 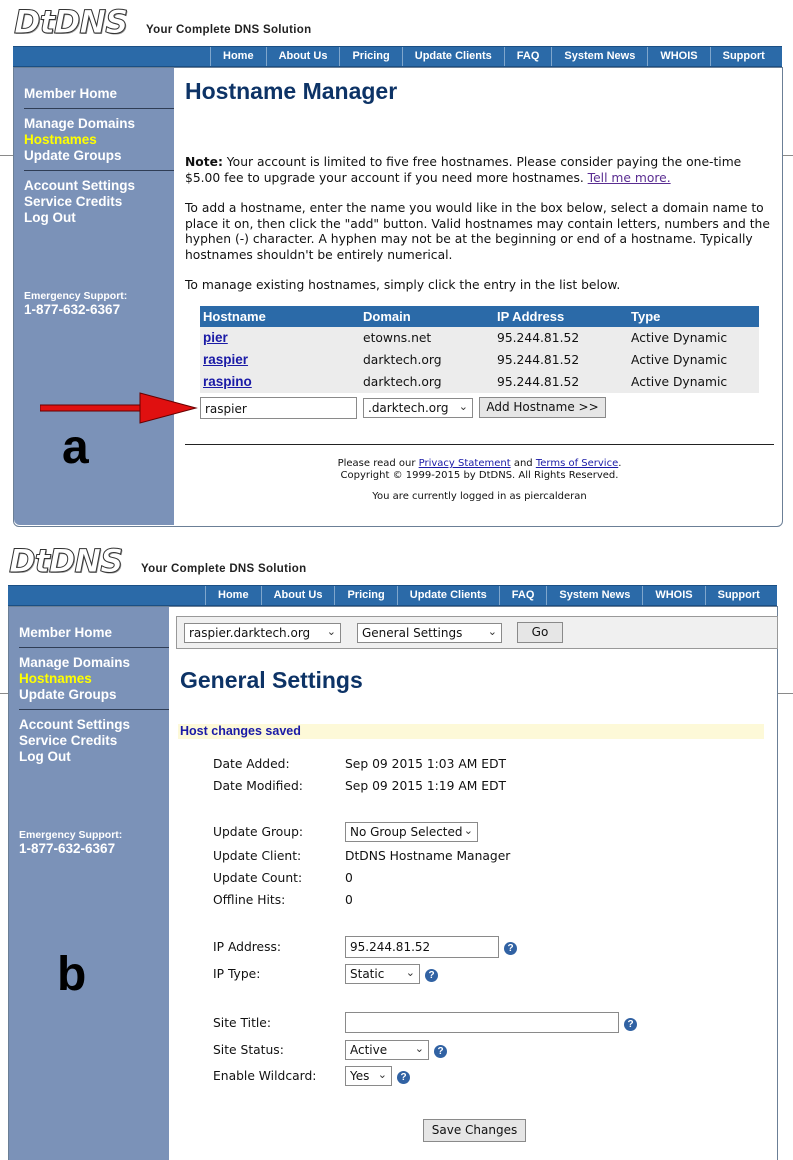 What do you see at coordinates (474, 1130) in the screenshot?
I see `save-changes-button: Save Changes` at bounding box center [474, 1130].